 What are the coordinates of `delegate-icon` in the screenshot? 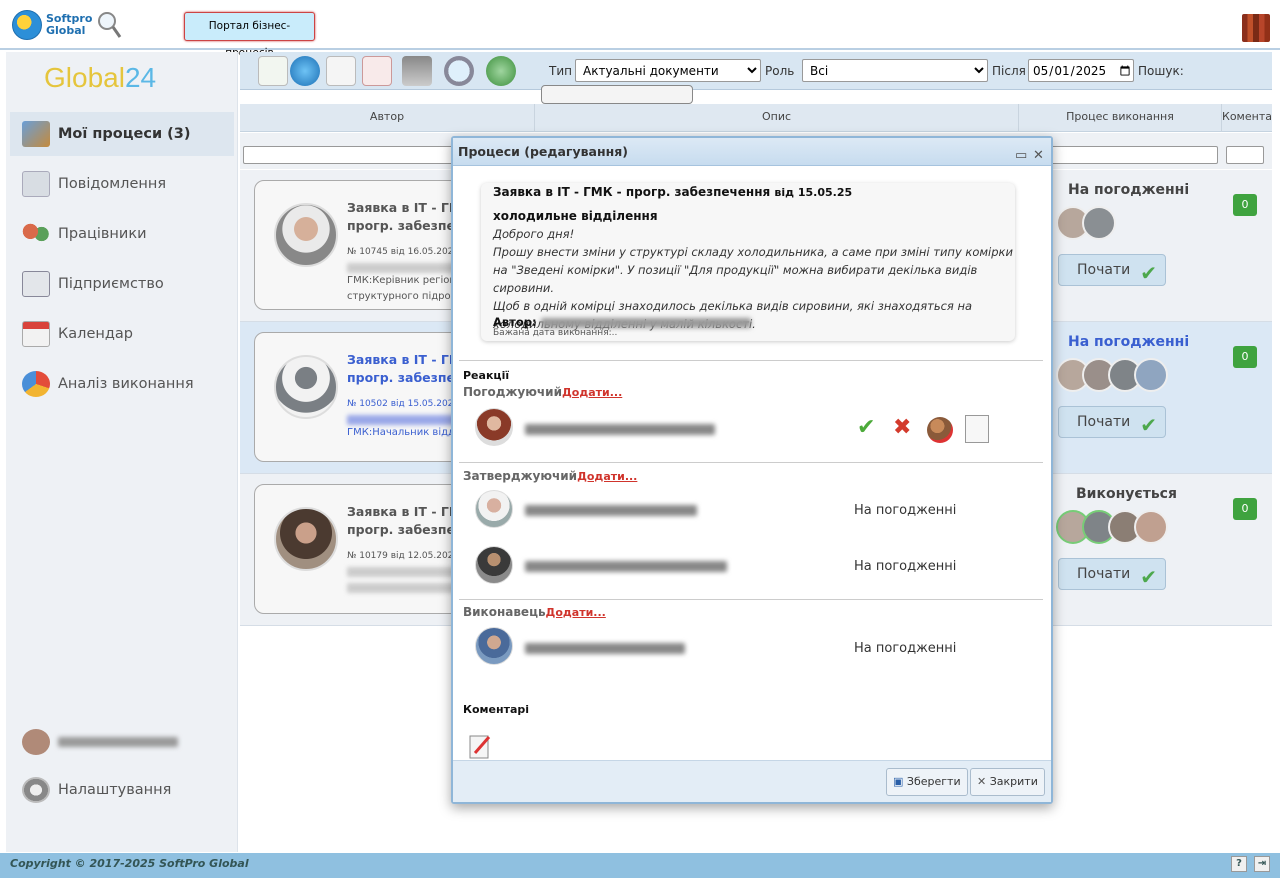 It's located at (940, 430).